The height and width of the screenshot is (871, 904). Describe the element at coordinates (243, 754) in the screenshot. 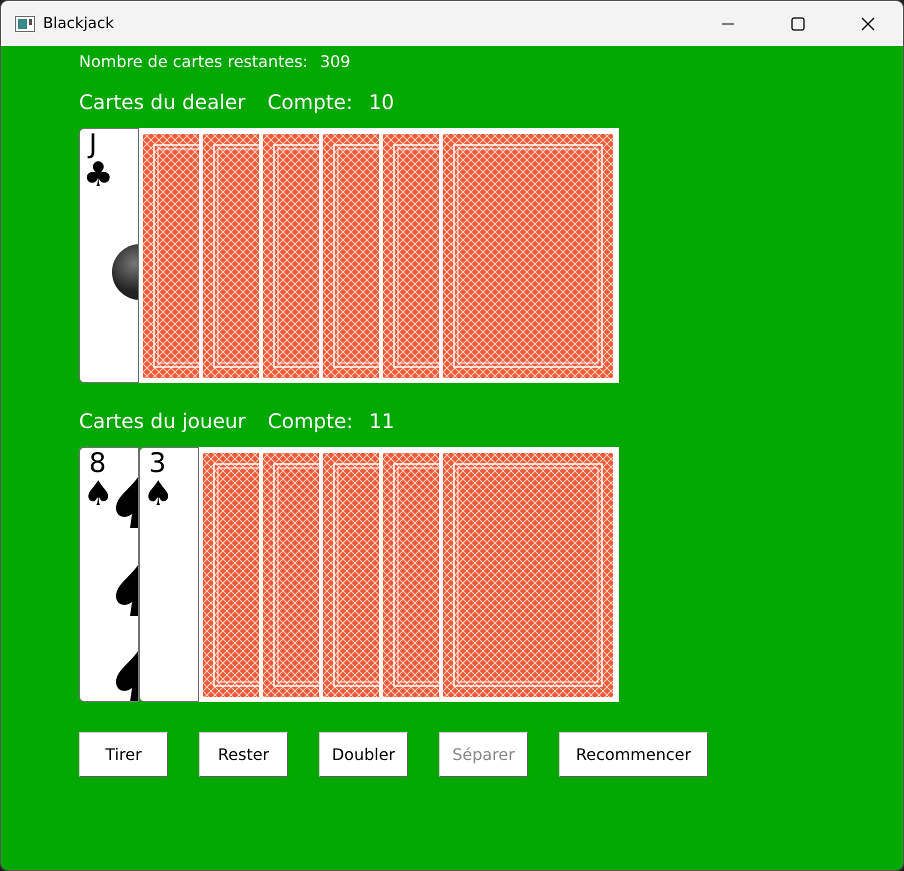

I see `game-button: Rester` at that location.